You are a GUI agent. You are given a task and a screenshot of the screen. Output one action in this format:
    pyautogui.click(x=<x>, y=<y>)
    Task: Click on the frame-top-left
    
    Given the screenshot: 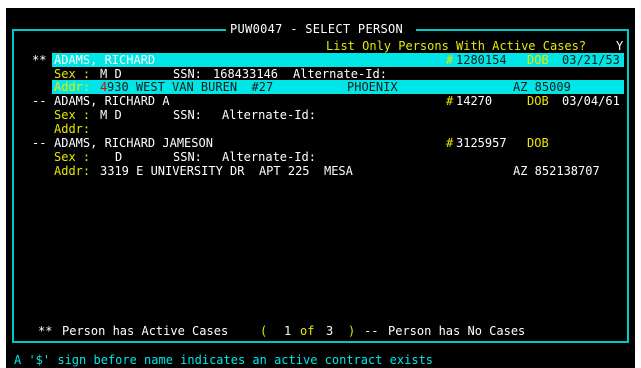 What is the action you would take?
    pyautogui.click(x=119, y=30)
    